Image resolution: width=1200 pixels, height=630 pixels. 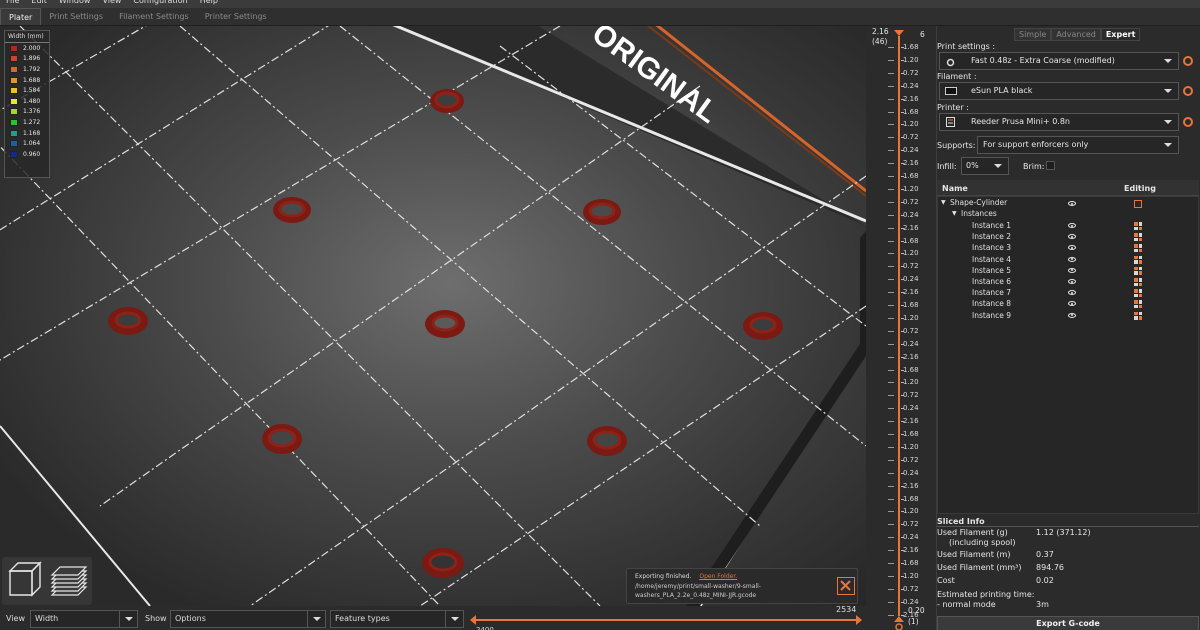 What do you see at coordinates (397, 619) in the screenshot?
I see `feature-types-select: Feature types` at bounding box center [397, 619].